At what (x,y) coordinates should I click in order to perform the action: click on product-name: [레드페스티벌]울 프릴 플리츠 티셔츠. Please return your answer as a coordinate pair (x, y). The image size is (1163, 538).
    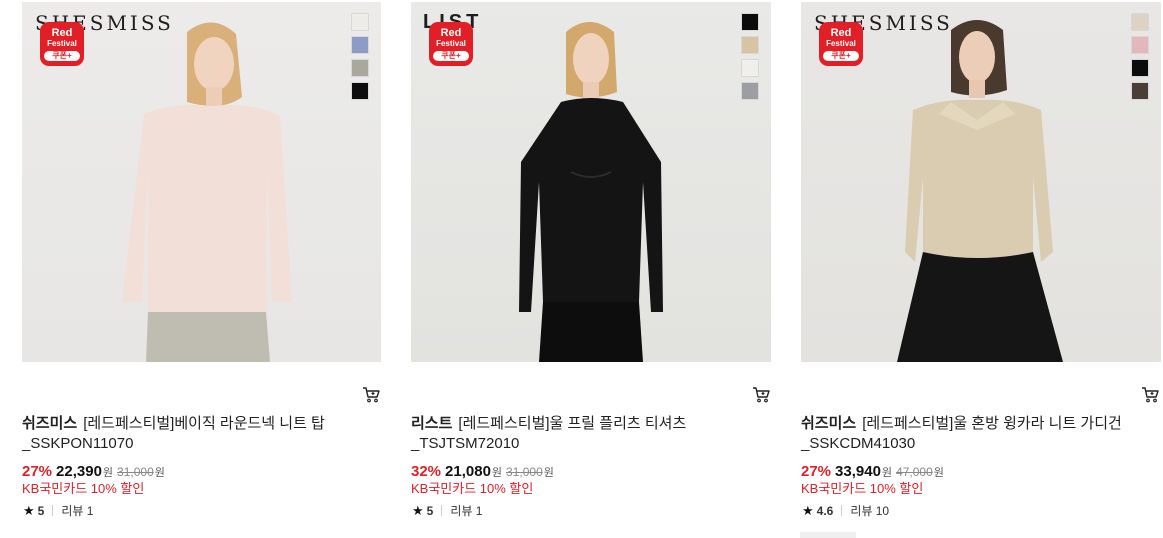
    Looking at the image, I should click on (572, 423).